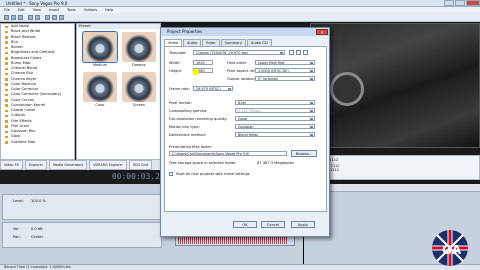 The image size is (480, 270). I want to click on tab-video-fx: Video FX, so click(11, 165).